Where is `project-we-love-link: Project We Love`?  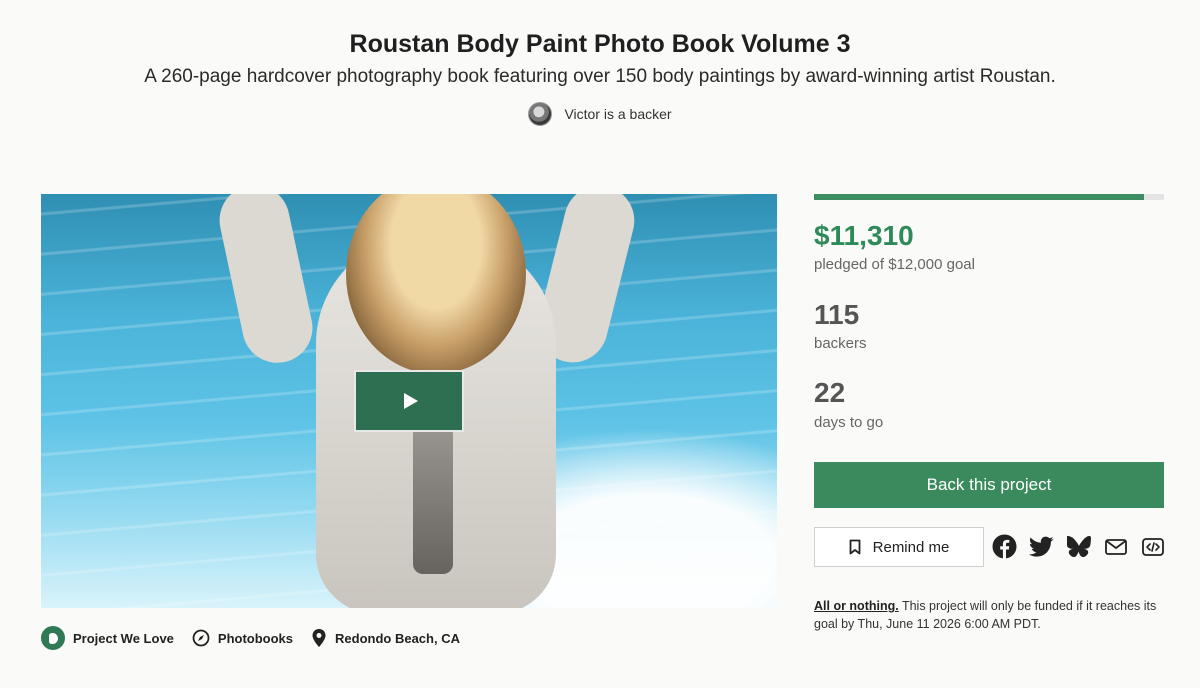
project-we-love-link: Project We Love is located at coordinates (107, 638).